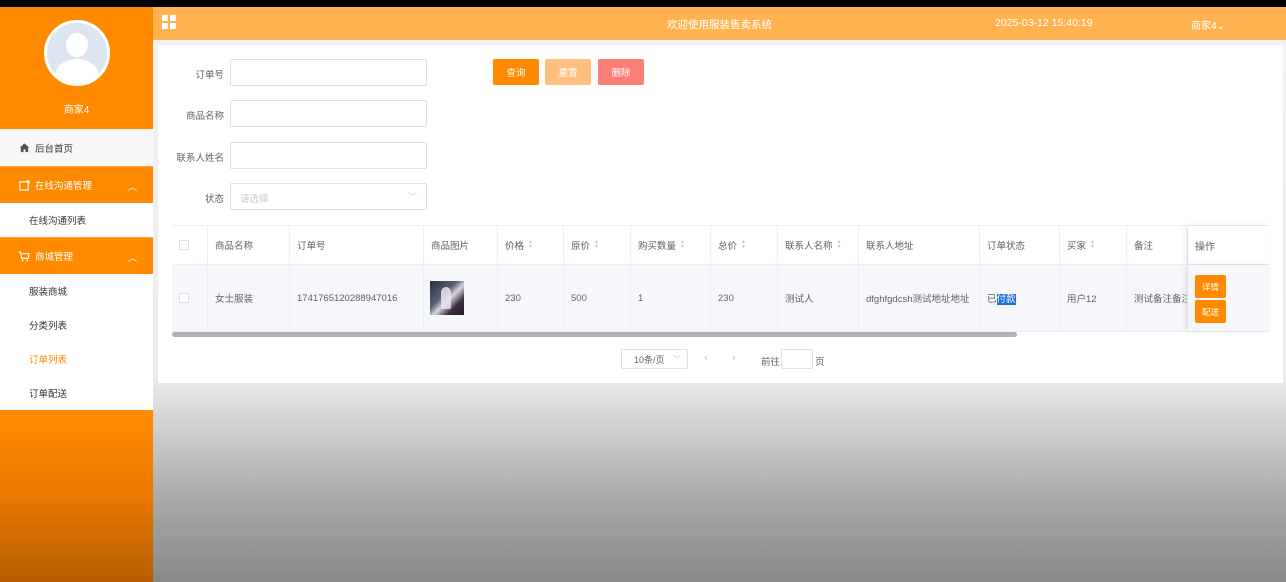  What do you see at coordinates (328, 113) in the screenshot?
I see `product-name-input` at bounding box center [328, 113].